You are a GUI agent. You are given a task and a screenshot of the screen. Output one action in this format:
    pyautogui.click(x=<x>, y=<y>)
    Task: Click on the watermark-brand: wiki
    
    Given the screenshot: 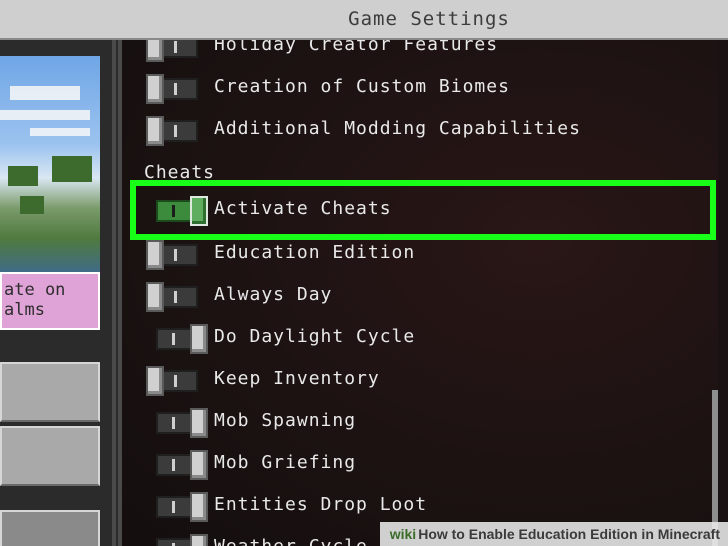 What is the action you would take?
    pyautogui.click(x=403, y=534)
    